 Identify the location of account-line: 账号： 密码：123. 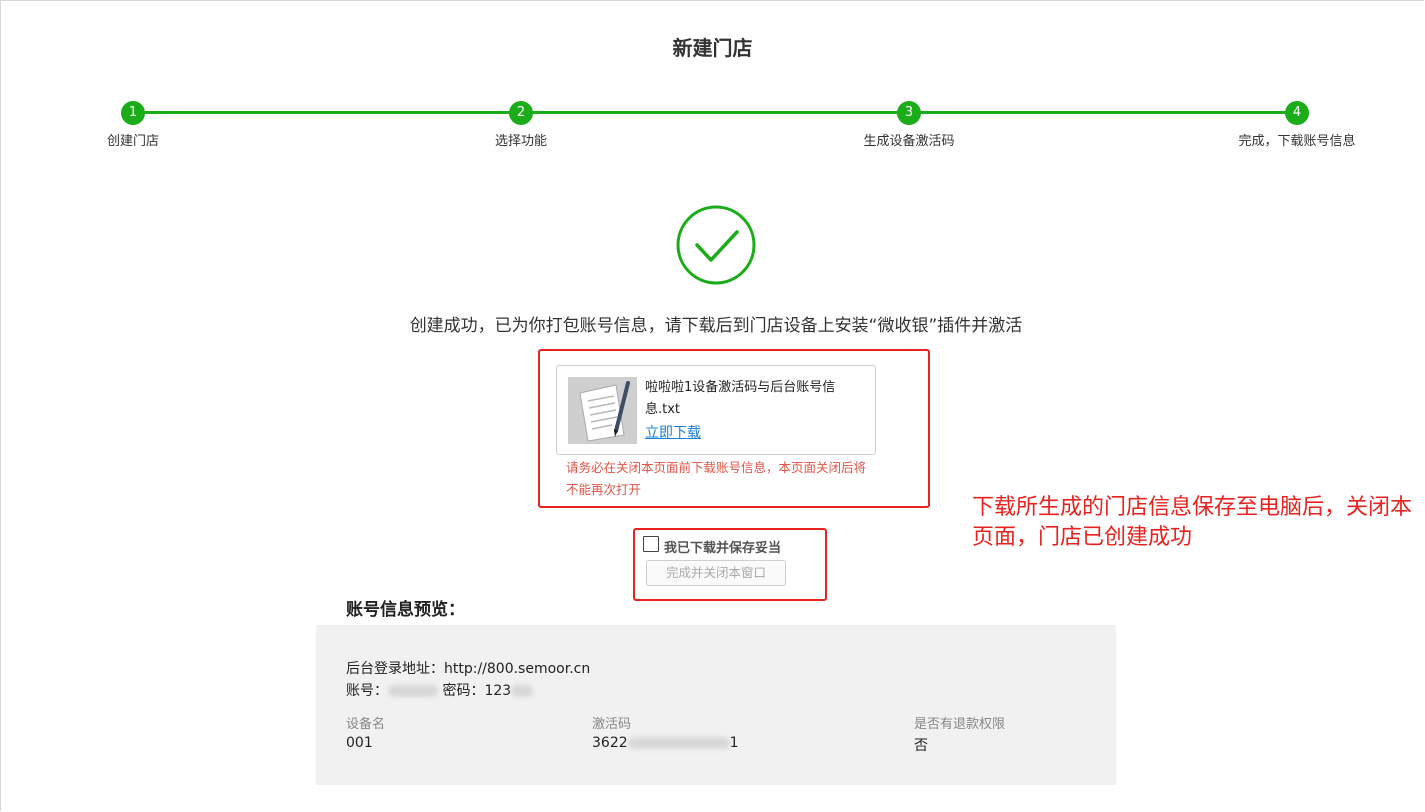
(440, 690).